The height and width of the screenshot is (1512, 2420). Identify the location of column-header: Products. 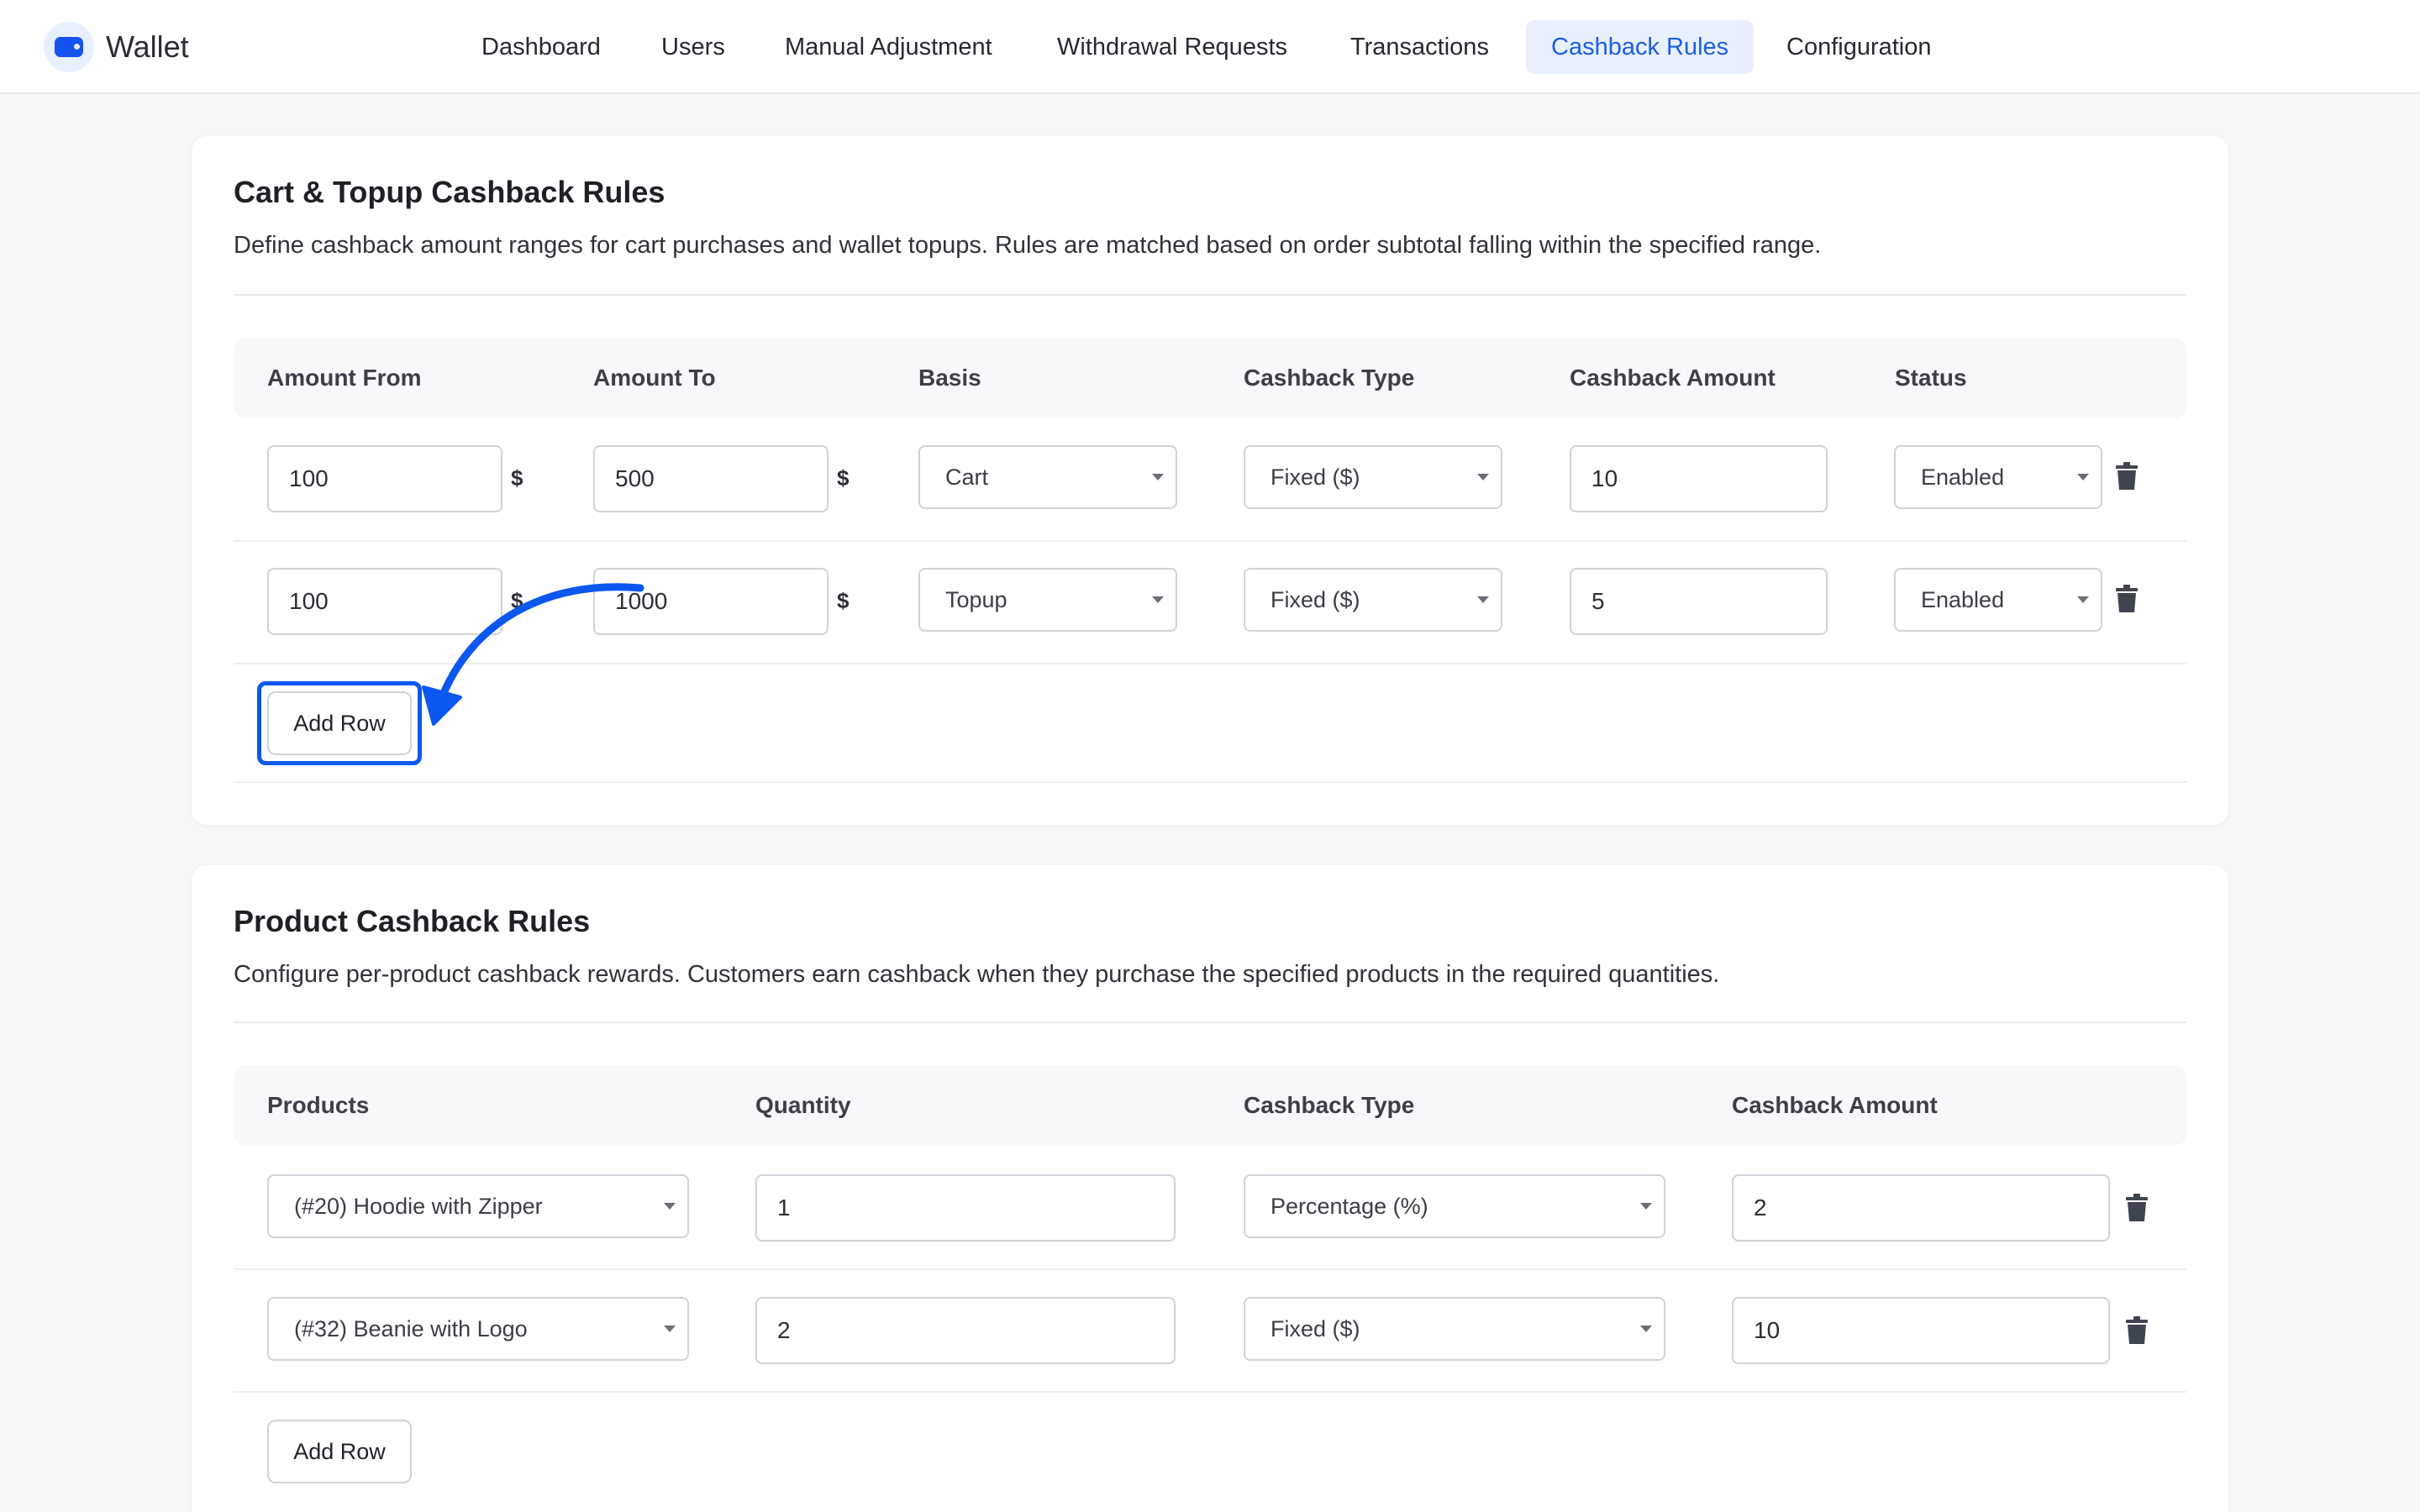
(318, 1105).